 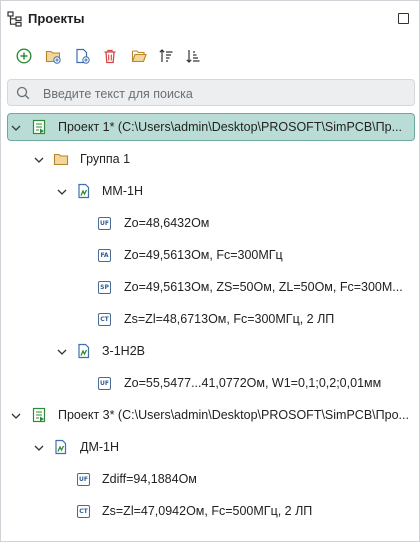 I want to click on tree-item-result: UF Zo=48,6432Ом, so click(x=210, y=223).